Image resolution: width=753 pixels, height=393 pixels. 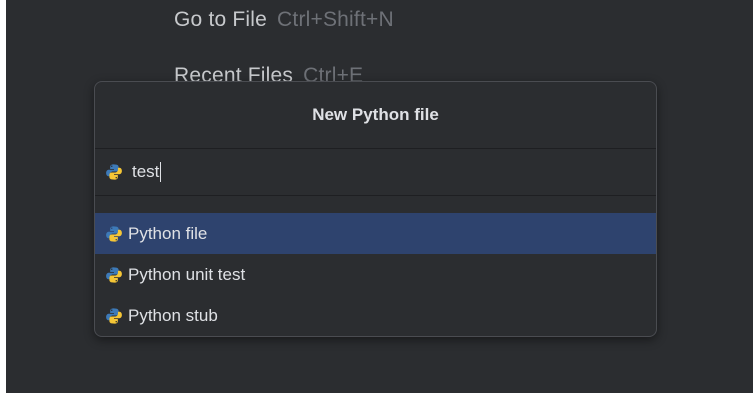 What do you see at coordinates (375, 233) in the screenshot?
I see `file-type-item-python-file: Python file` at bounding box center [375, 233].